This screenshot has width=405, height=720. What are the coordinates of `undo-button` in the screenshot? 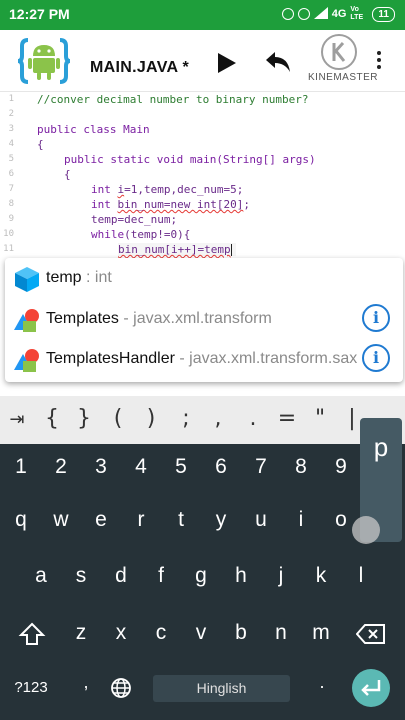 It's located at (278, 63).